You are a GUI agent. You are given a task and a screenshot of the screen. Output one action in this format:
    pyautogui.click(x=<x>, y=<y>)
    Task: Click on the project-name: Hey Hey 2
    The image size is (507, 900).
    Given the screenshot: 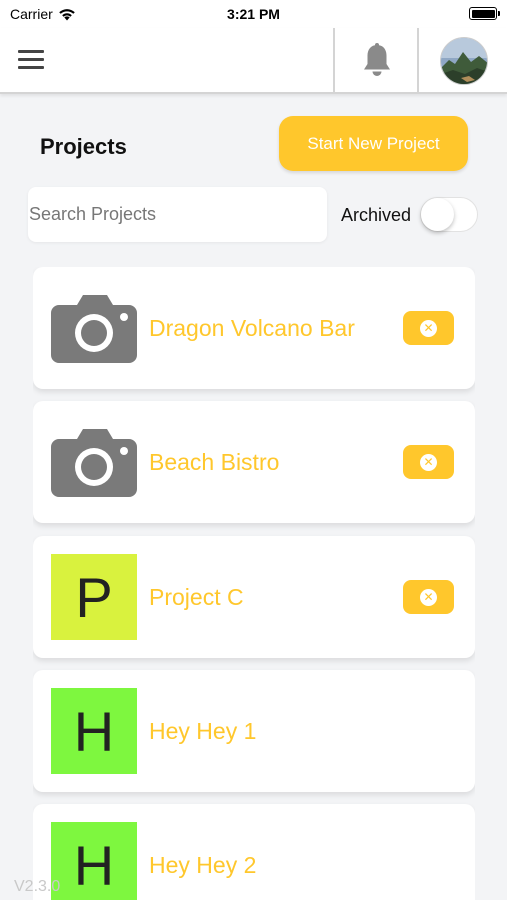 What is the action you would take?
    pyautogui.click(x=203, y=865)
    